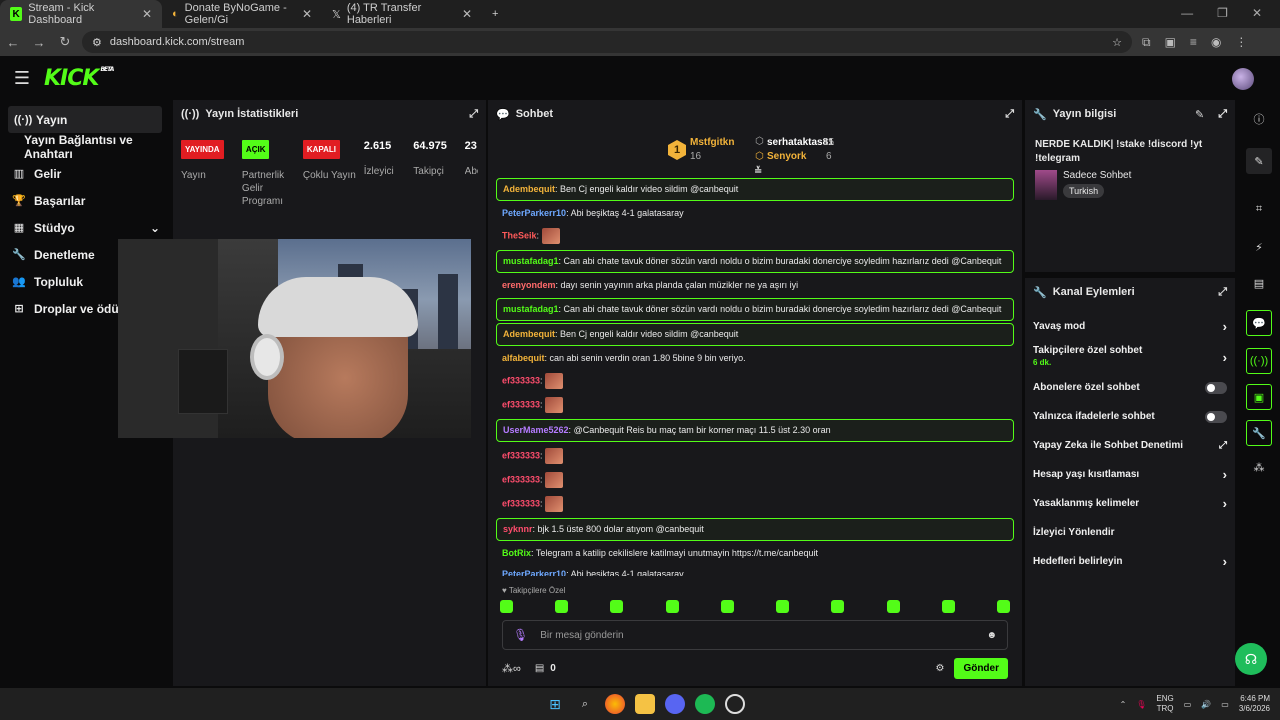 This screenshot has width=1280, height=720. Describe the element at coordinates (1259, 323) in the screenshot. I see `chat-icon: 💬` at that location.